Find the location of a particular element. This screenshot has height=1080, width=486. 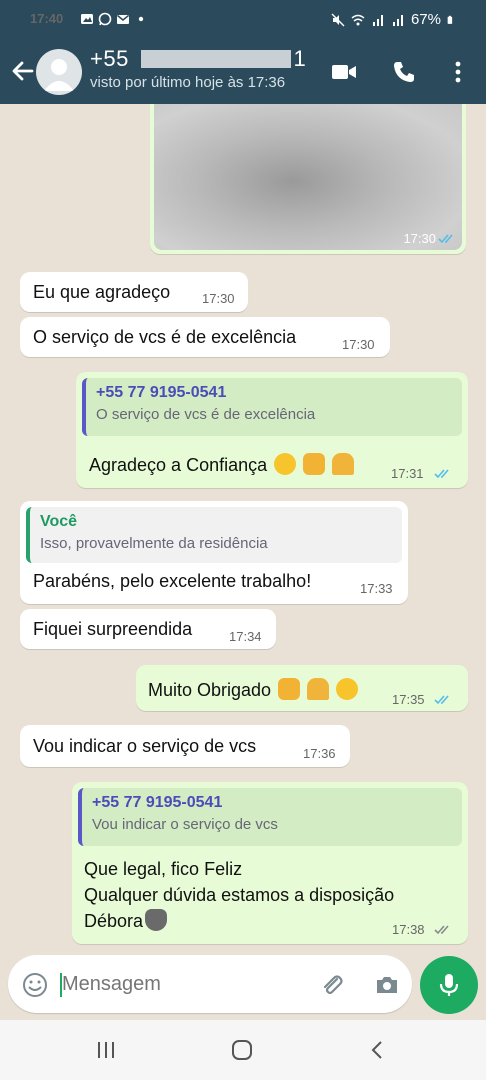

quoted-text: Isso, provavelmente da residência is located at coordinates (154, 543).